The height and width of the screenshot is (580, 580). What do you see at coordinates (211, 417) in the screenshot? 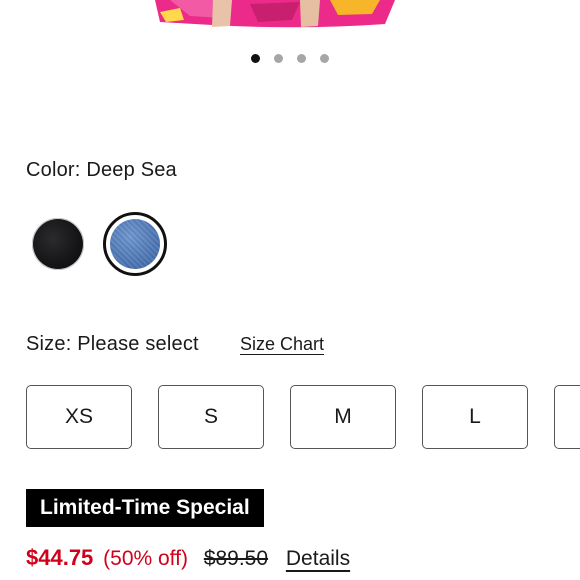
I see `size-option-s: S` at bounding box center [211, 417].